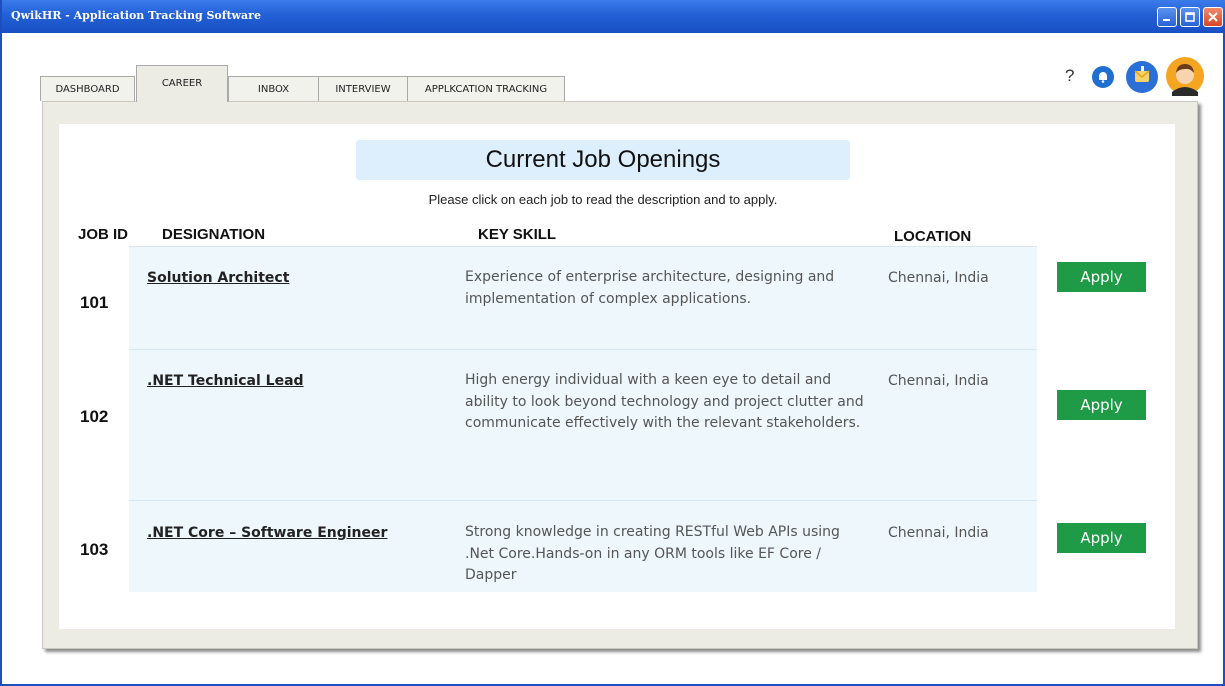  What do you see at coordinates (273, 88) in the screenshot?
I see `tab-inbox: INBOX` at bounding box center [273, 88].